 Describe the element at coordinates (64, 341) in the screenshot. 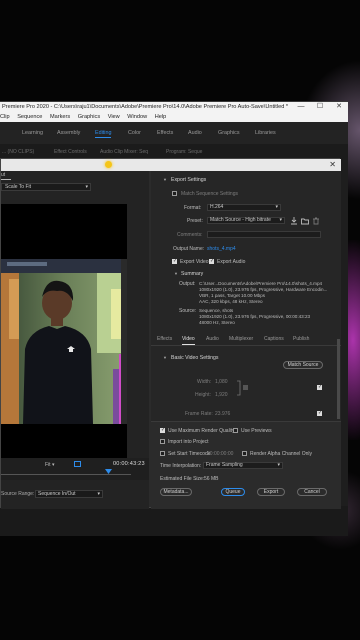

I see `video-frame-image` at that location.